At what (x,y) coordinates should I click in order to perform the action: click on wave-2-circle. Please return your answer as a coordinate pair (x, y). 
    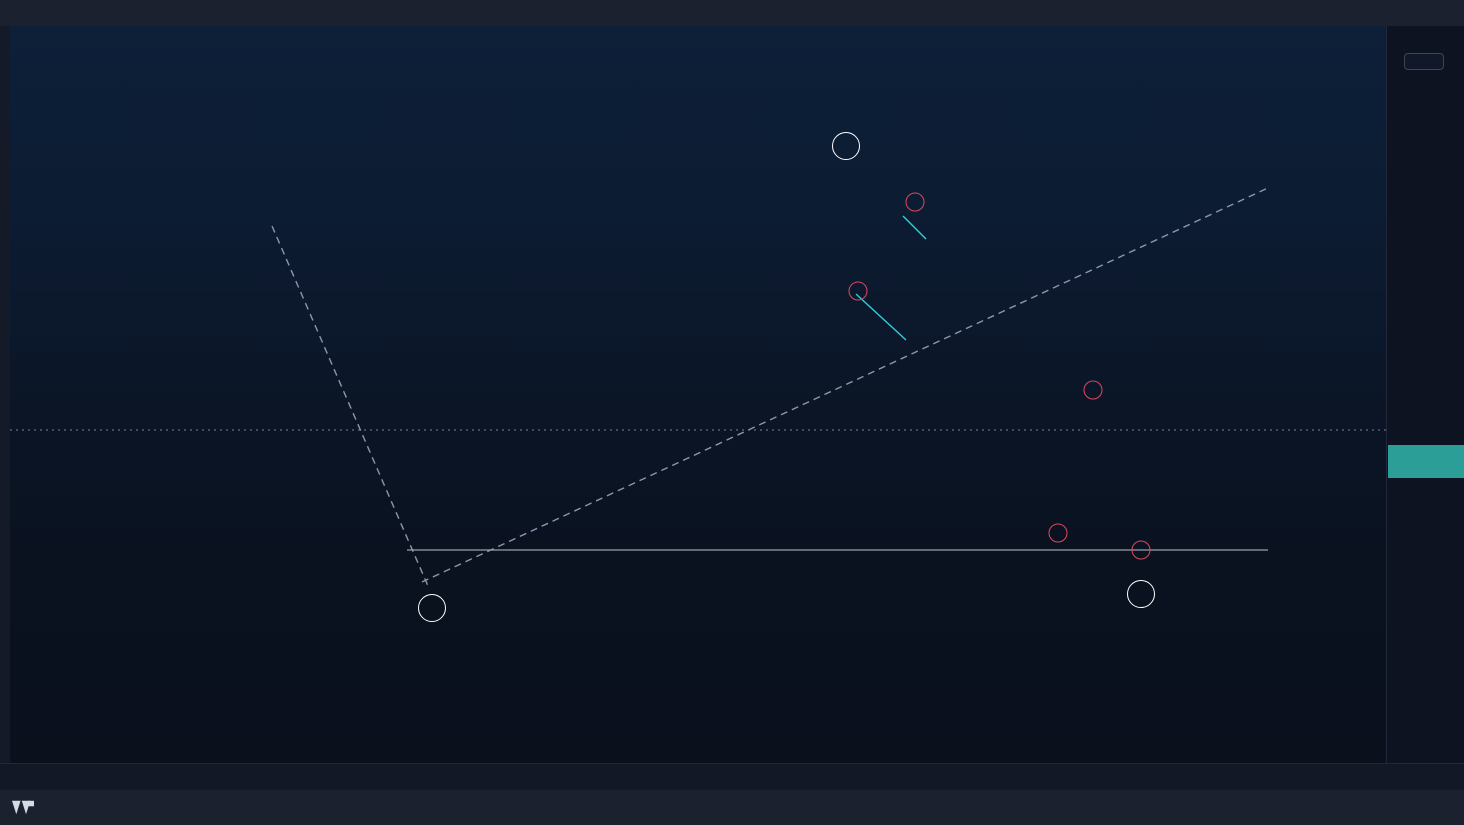
    Looking at the image, I should click on (915, 202).